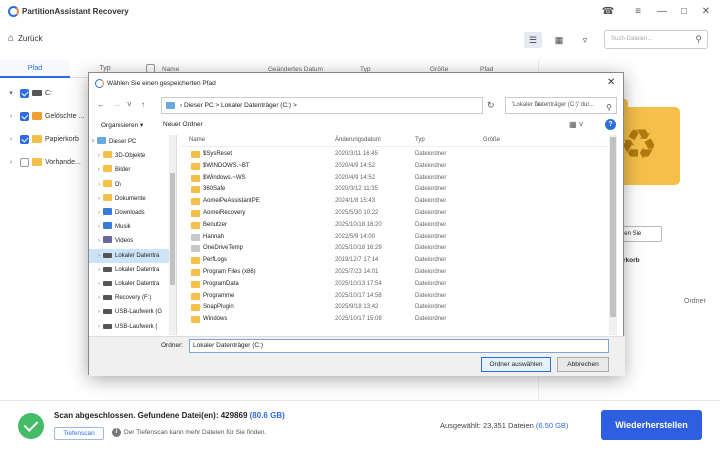  I want to click on nav-item: › 3D-Objekte, so click(132, 156).